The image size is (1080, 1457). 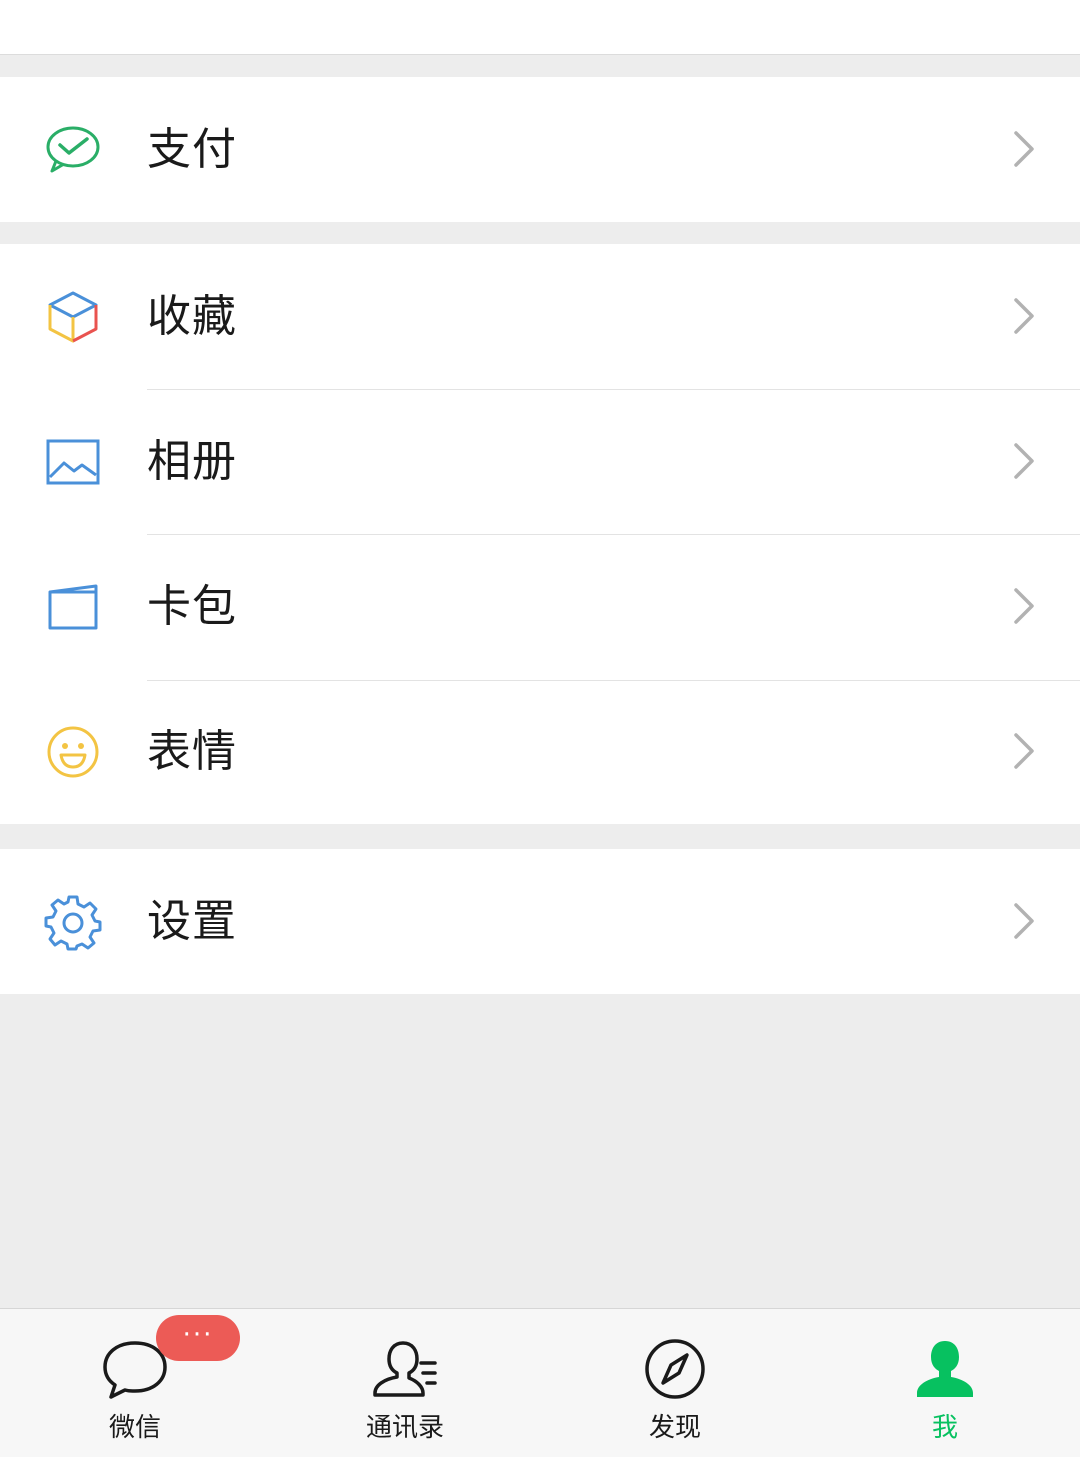 I want to click on person-icon, so click(x=945, y=1369).